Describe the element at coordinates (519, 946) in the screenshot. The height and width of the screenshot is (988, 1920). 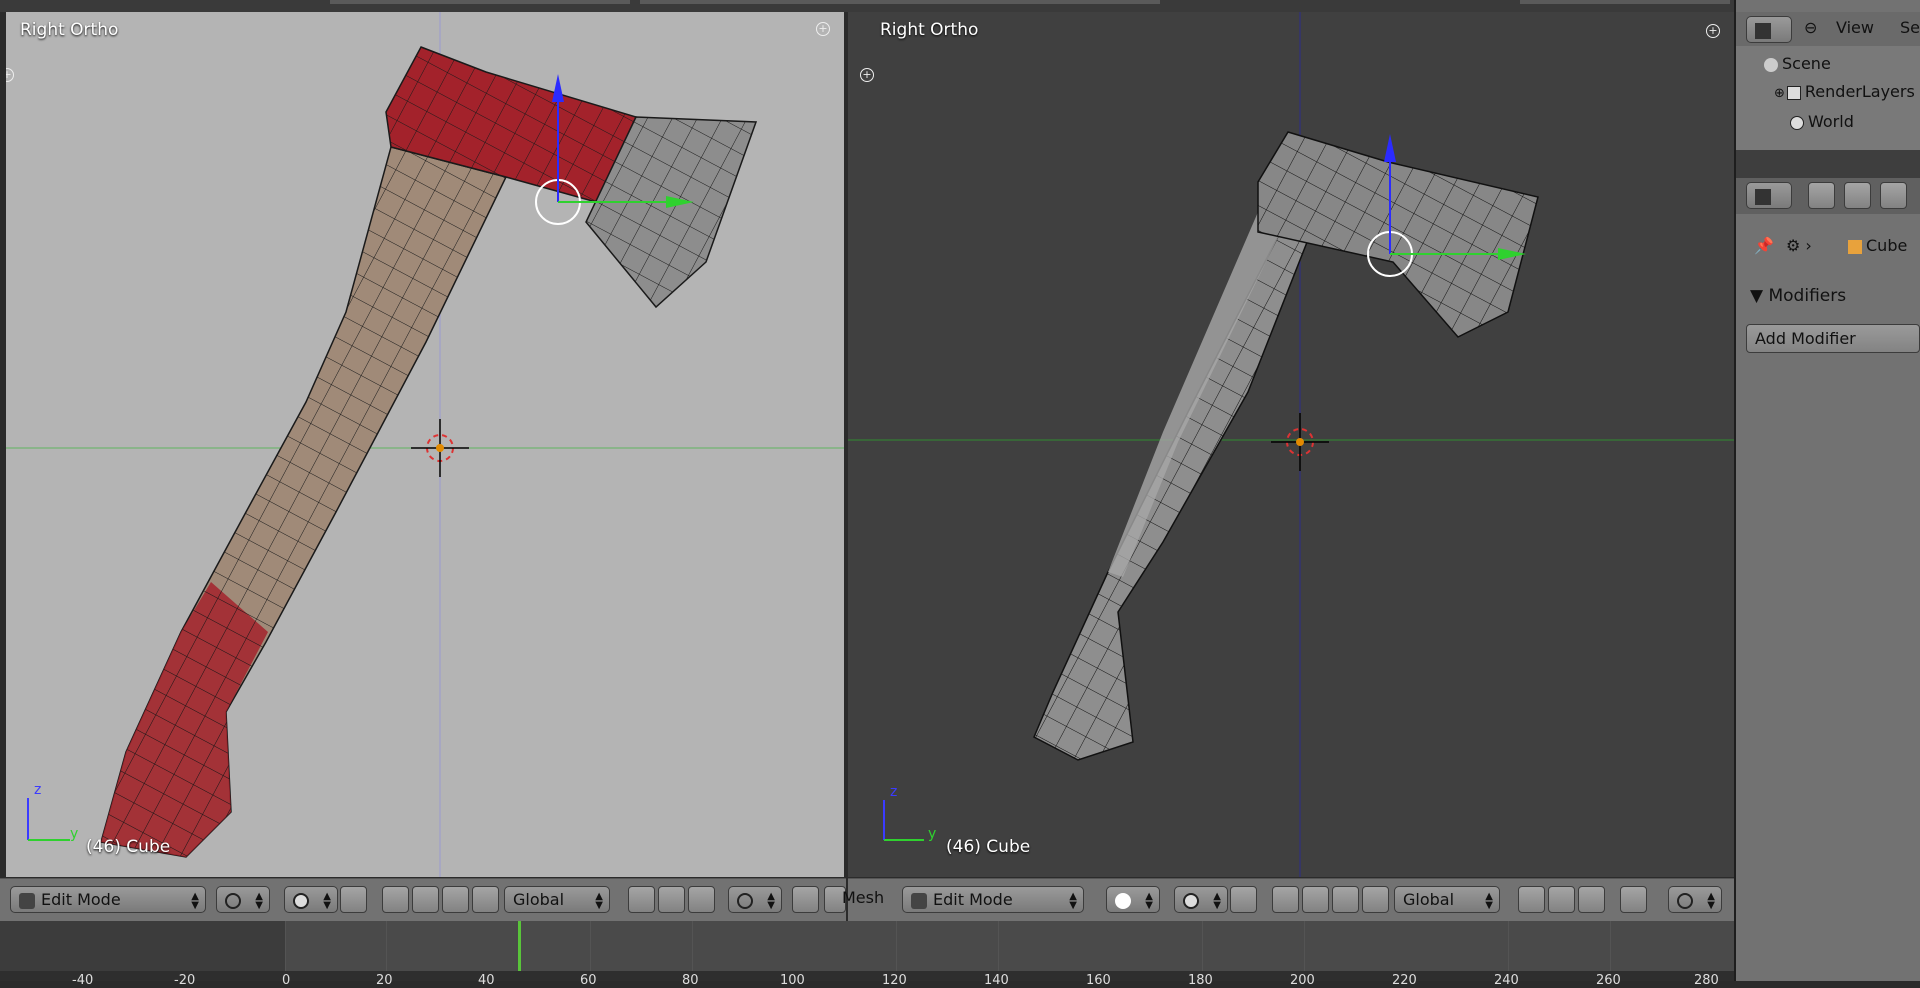
I see `current-frame-marker` at that location.